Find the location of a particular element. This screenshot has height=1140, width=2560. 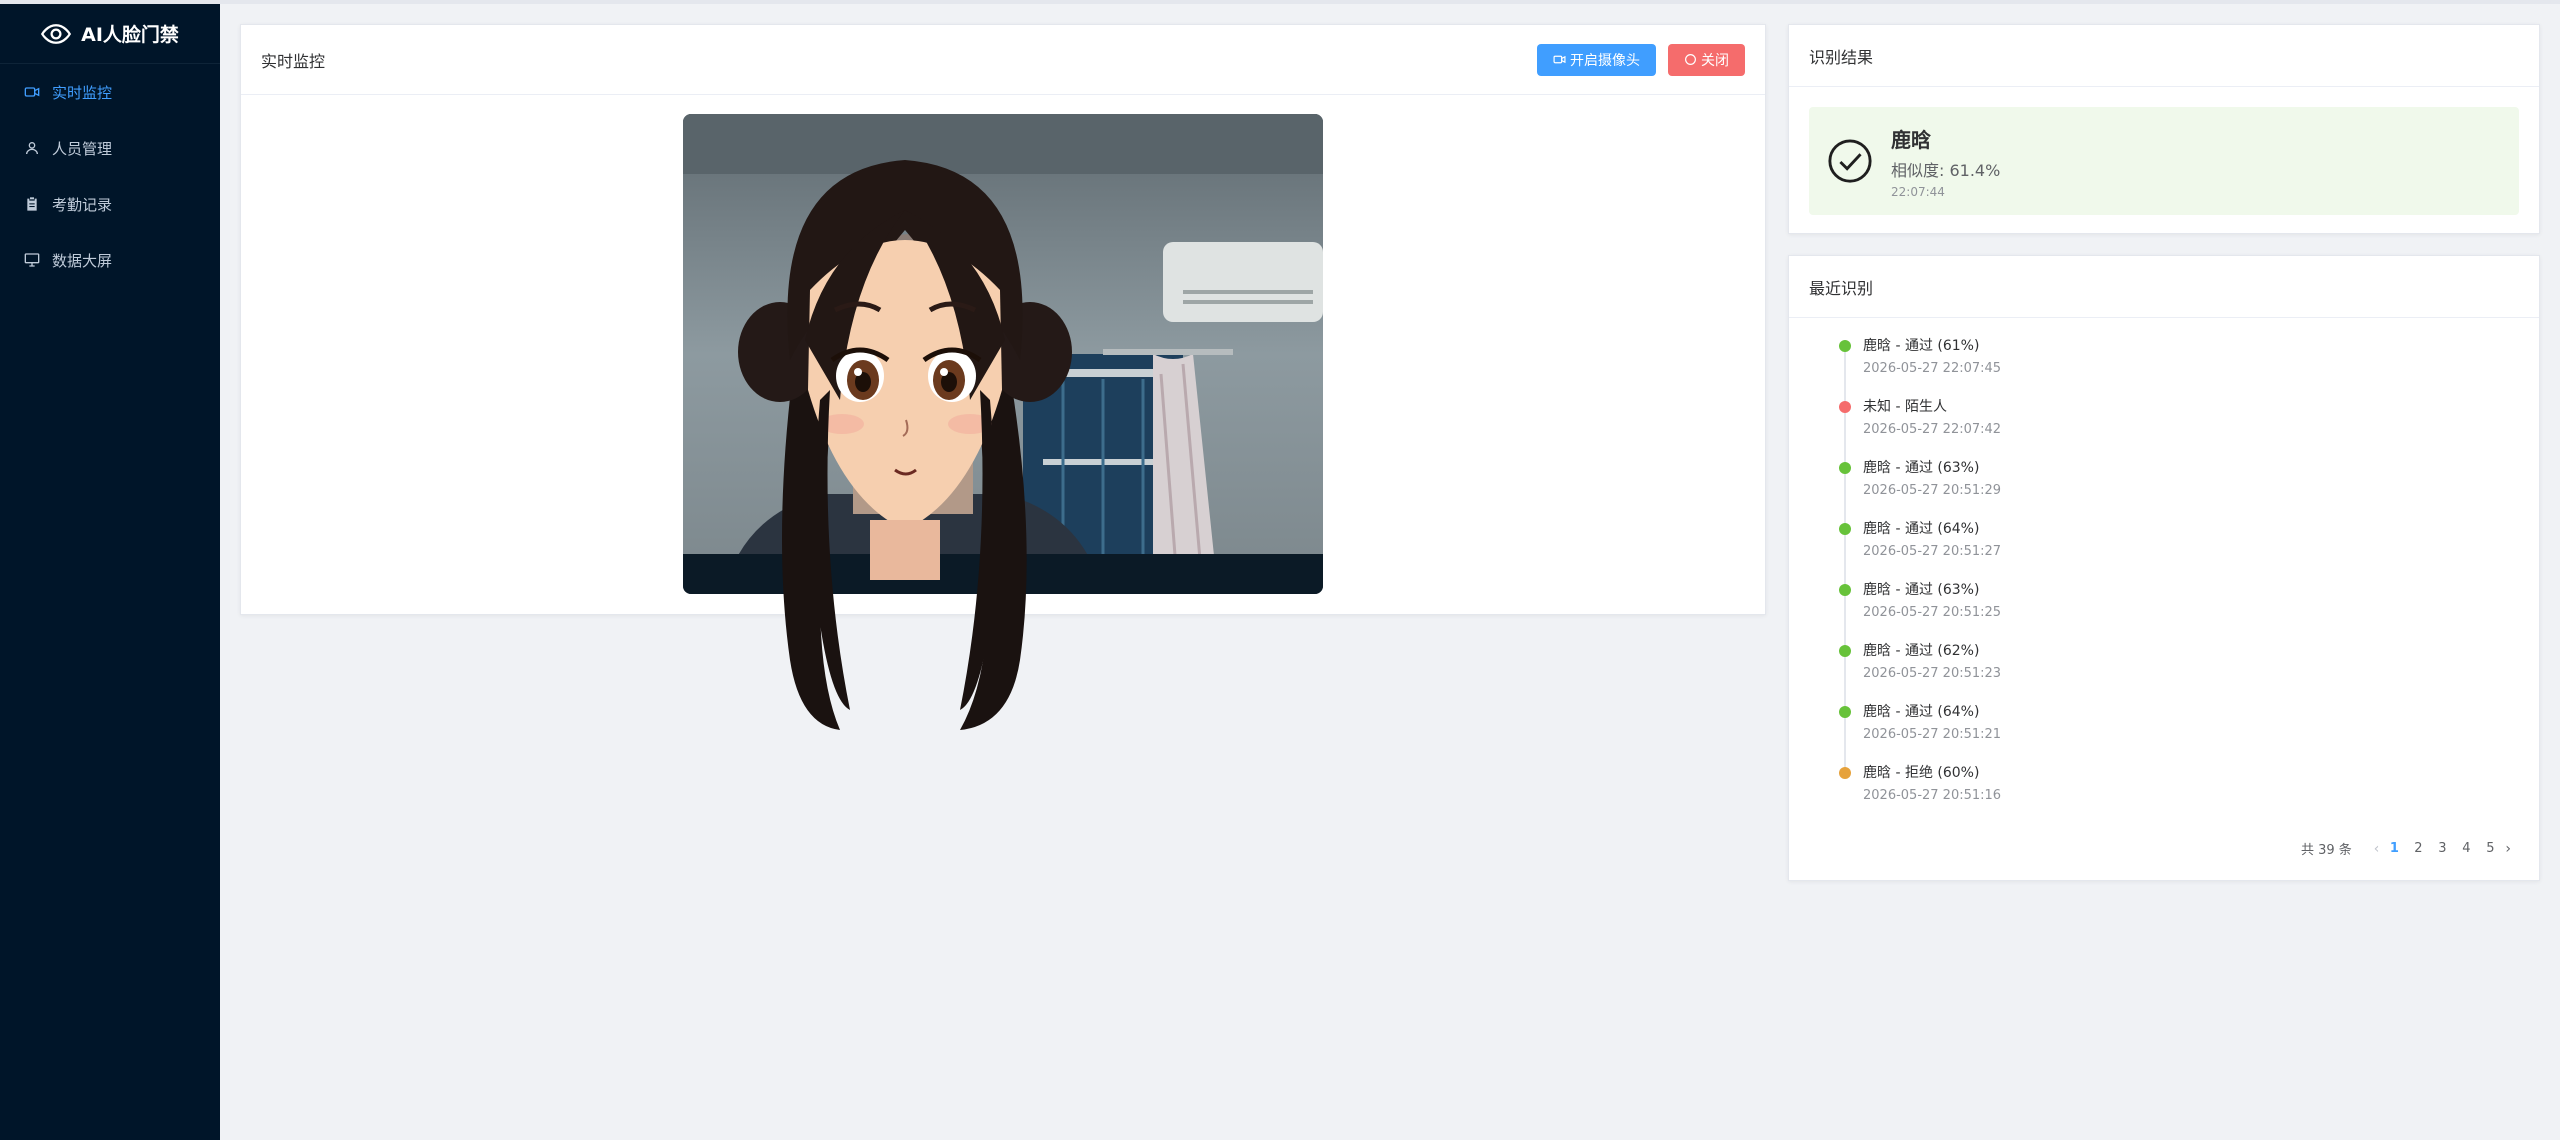

air-conditioner is located at coordinates (1243, 282).